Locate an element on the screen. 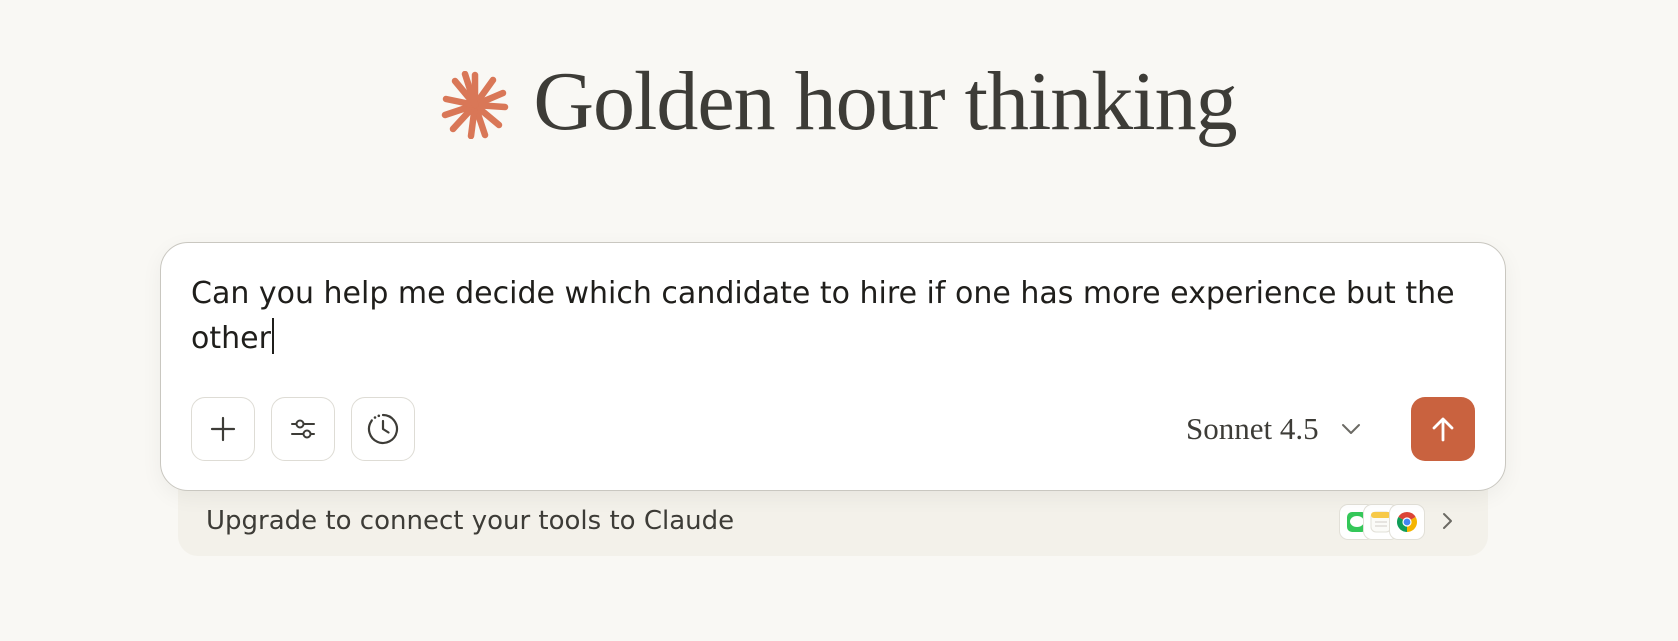 The image size is (1678, 641). add-button is located at coordinates (223, 429).